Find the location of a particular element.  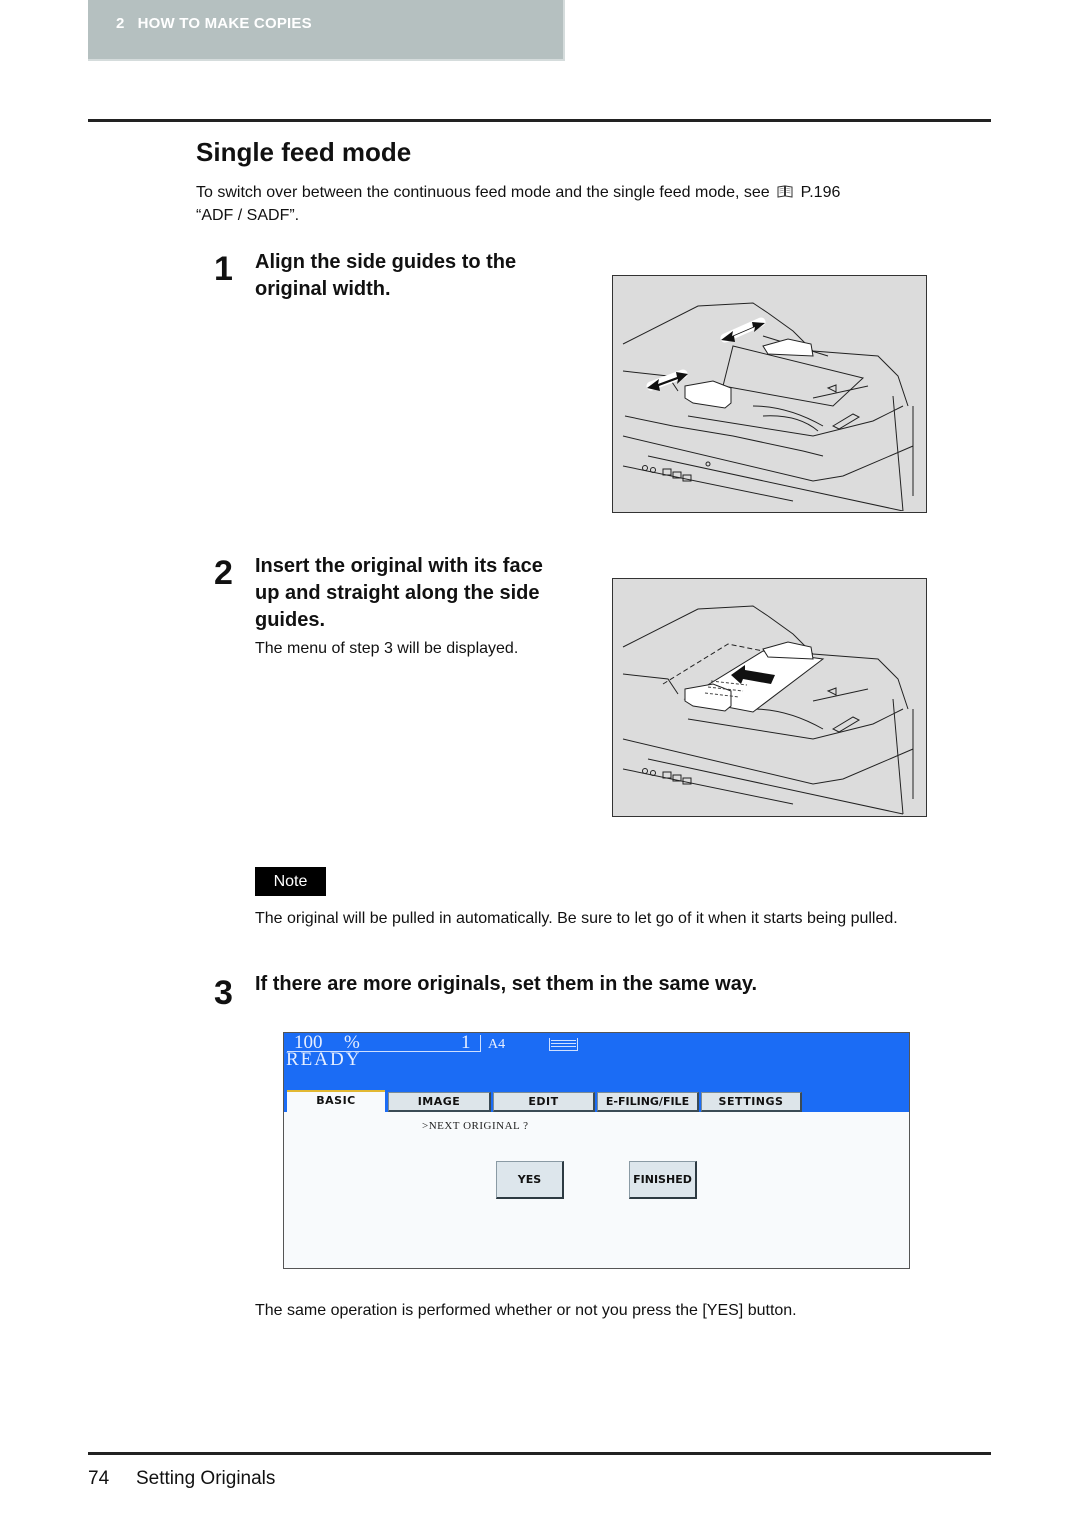

next-original-prompt: >NEXT ORIGINAL ? is located at coordinates (475, 1126).